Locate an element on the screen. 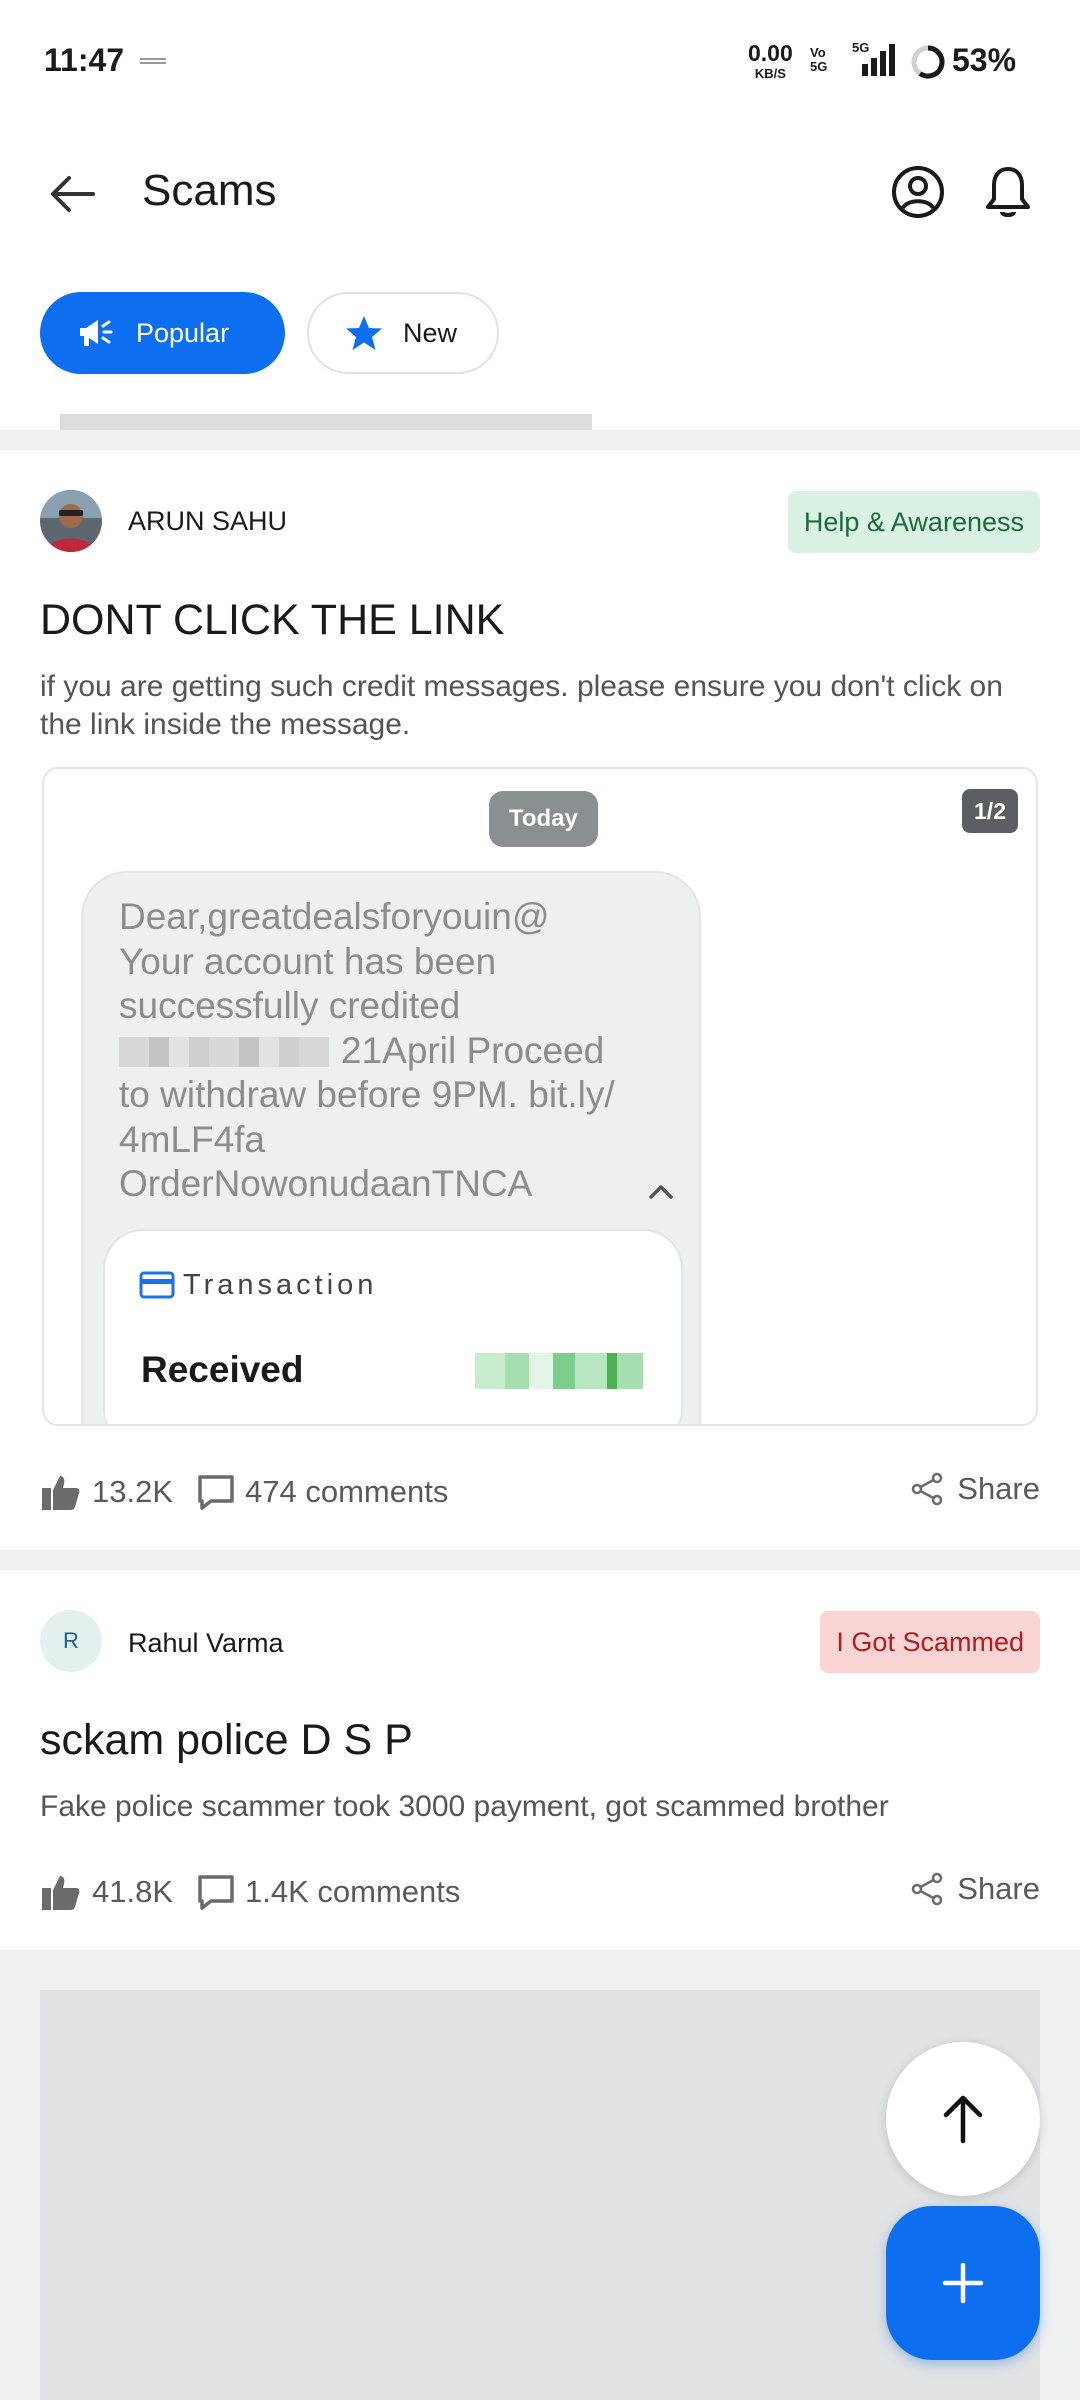  notifications-button is located at coordinates (1008, 192).